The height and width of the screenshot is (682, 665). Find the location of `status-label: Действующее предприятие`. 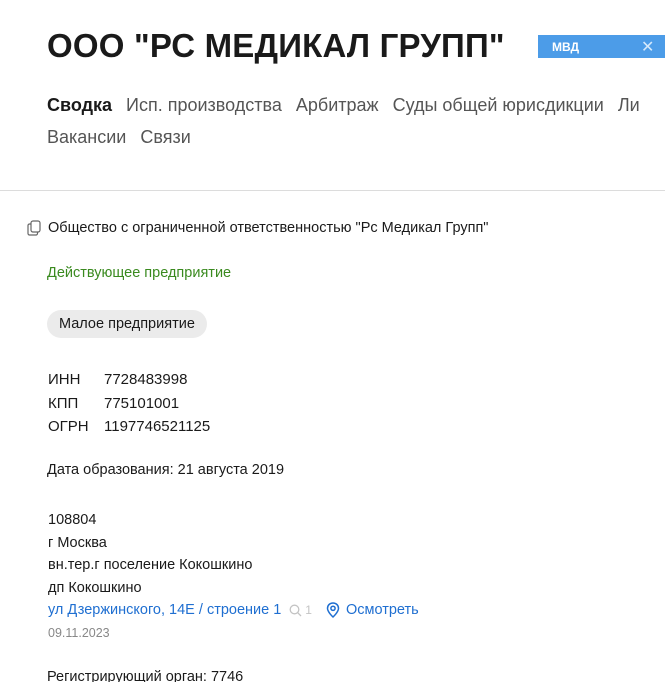

status-label: Действующее предприятие is located at coordinates (139, 273).